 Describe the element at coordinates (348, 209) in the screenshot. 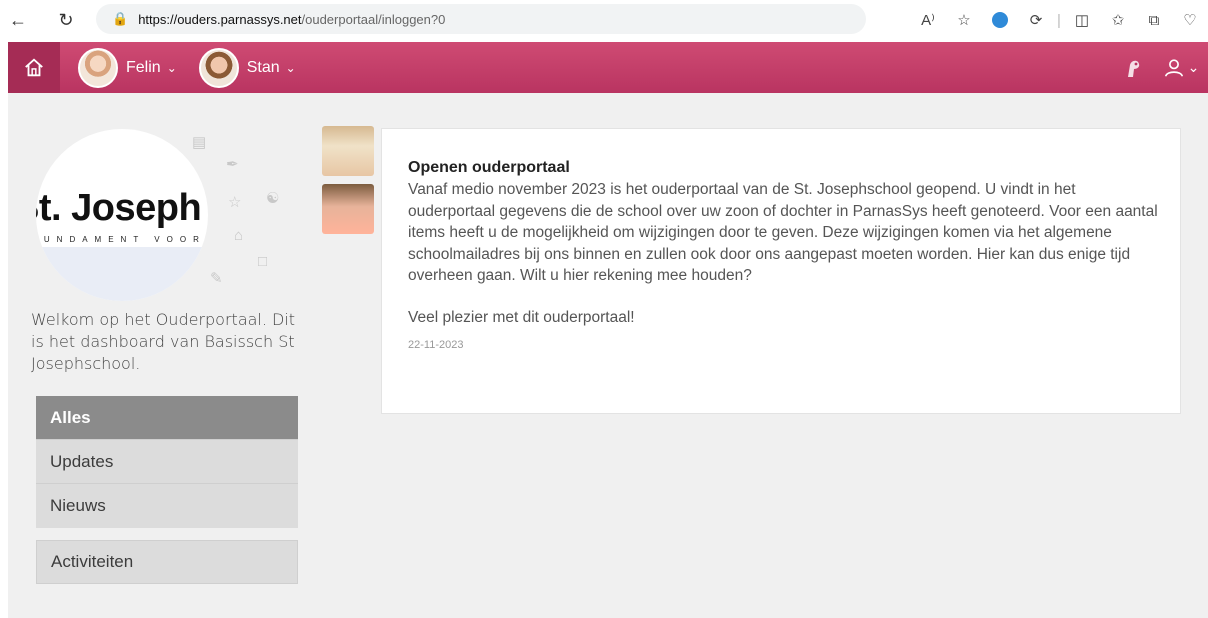

I see `child-photo-stan` at that location.